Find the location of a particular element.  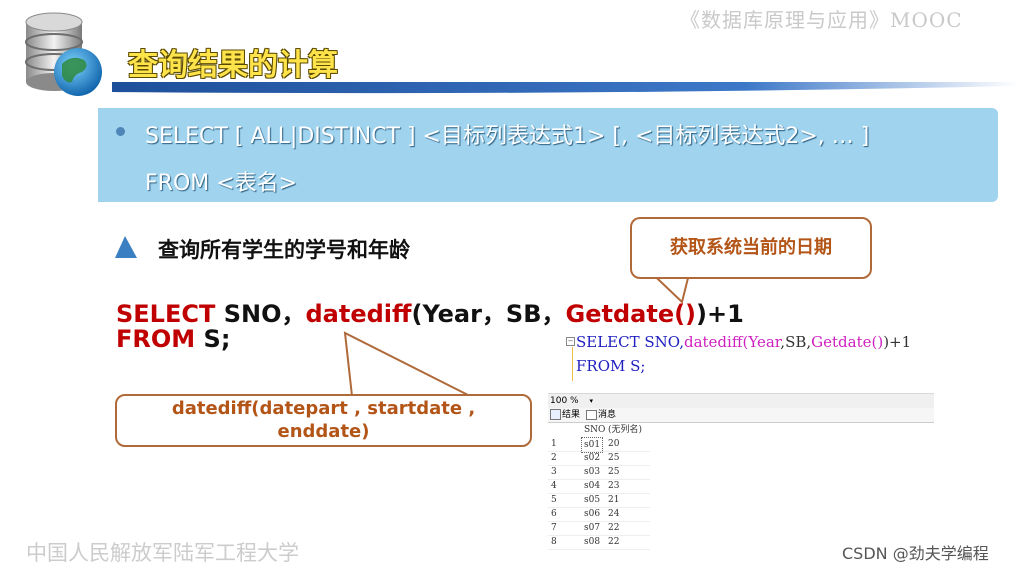

message-icon is located at coordinates (591, 415).